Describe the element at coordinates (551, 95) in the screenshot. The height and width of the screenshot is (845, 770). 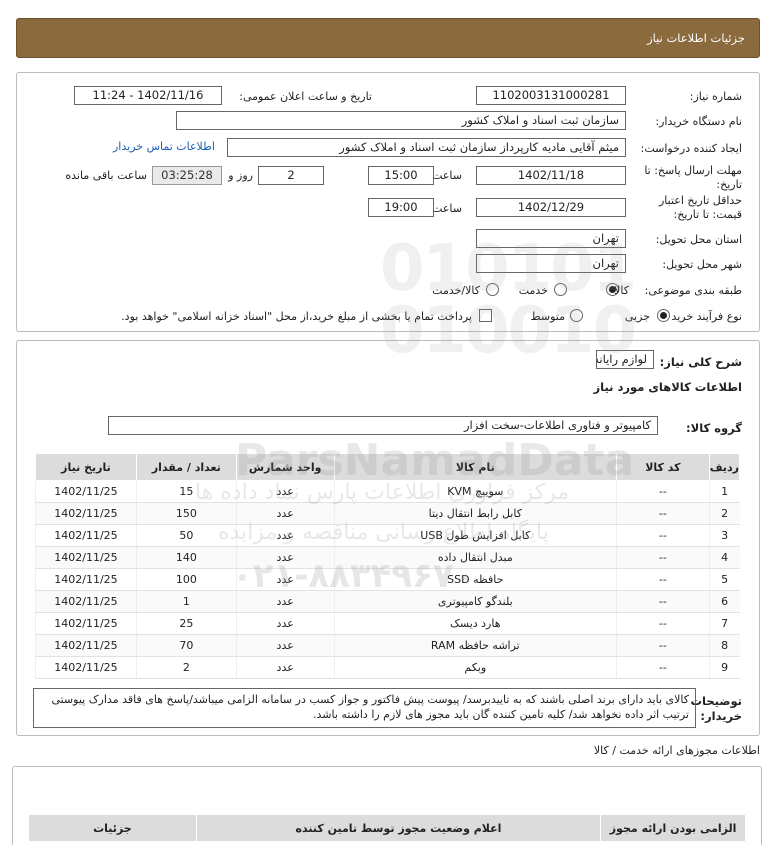
I see `need-number-field: 1102003131000281` at that location.